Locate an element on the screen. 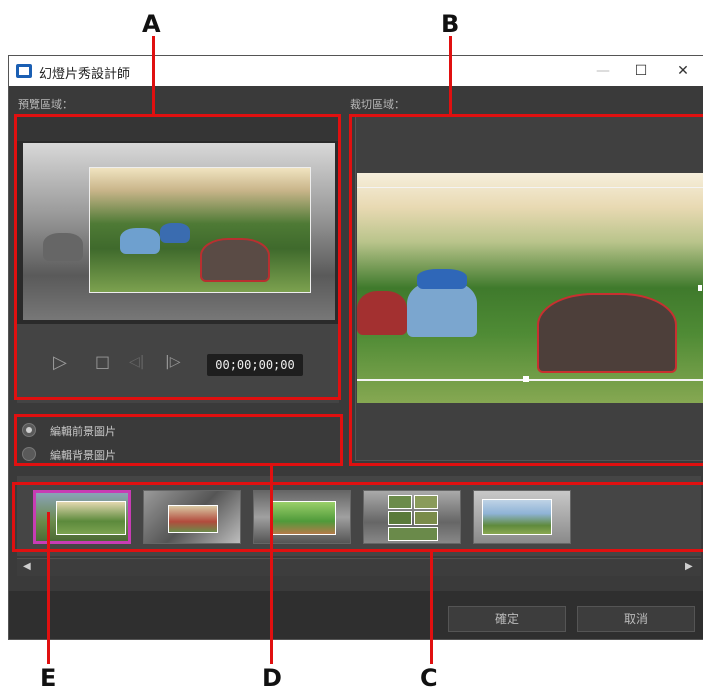 The height and width of the screenshot is (694, 703). callout-d: D is located at coordinates (272, 678).